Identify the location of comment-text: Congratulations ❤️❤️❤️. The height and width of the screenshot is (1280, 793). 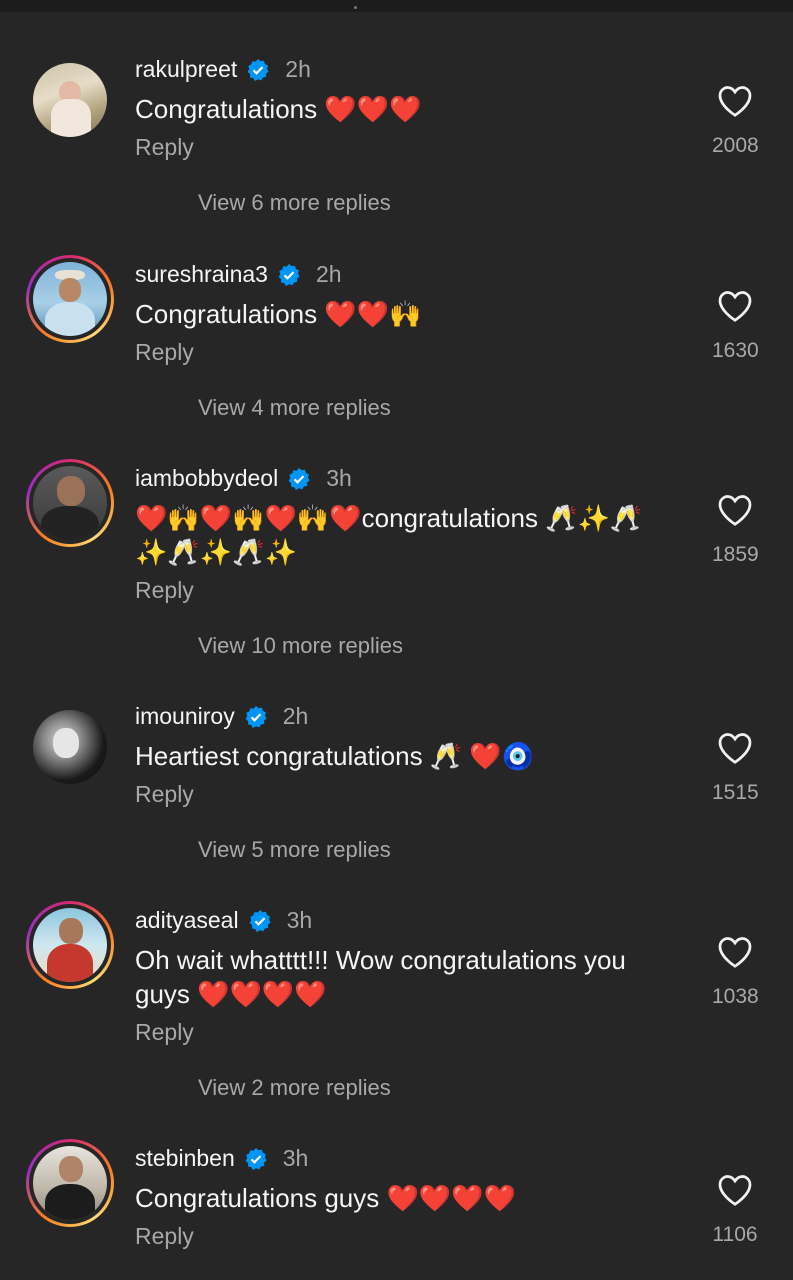
(278, 109).